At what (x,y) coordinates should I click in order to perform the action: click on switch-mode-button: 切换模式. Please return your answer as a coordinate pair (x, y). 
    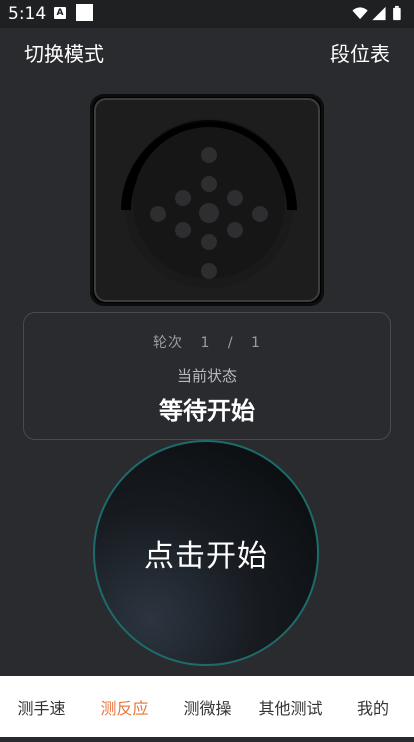
    Looking at the image, I should click on (64, 52).